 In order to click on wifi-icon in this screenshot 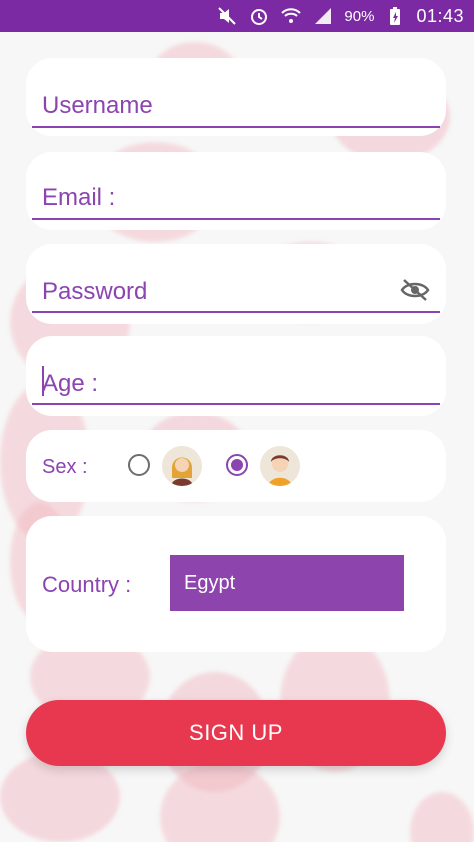, I will do `click(291, 16)`.